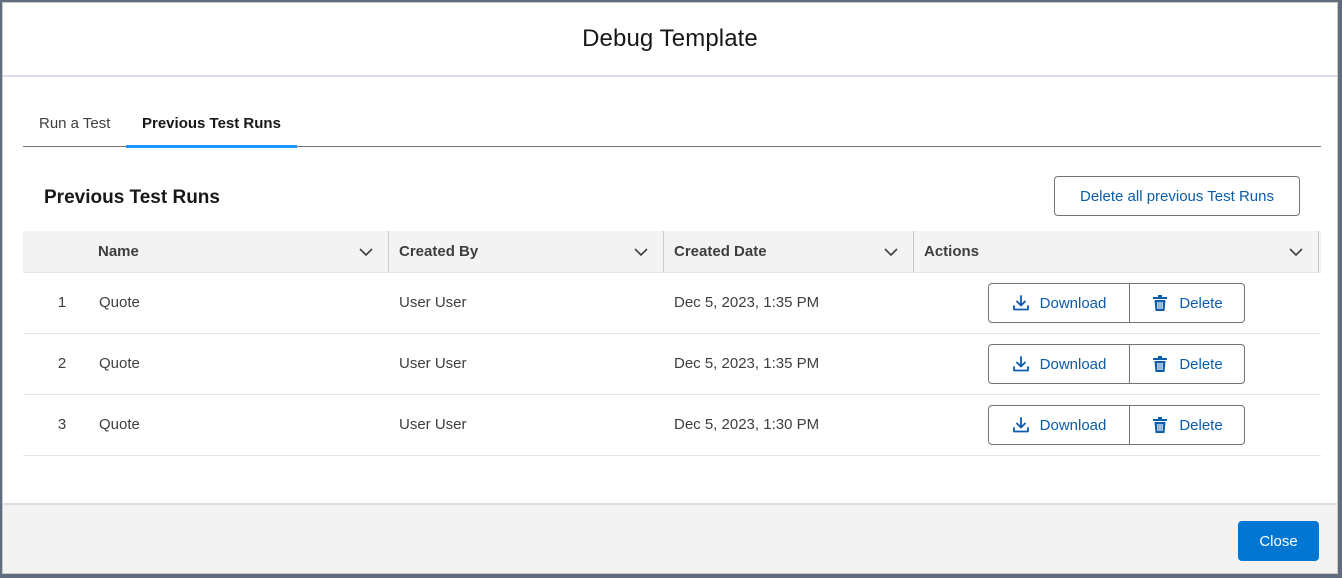 This screenshot has height=578, width=1342. Describe the element at coordinates (211, 125) in the screenshot. I see `tab-previous-test-runs: Previous Test Runs` at that location.